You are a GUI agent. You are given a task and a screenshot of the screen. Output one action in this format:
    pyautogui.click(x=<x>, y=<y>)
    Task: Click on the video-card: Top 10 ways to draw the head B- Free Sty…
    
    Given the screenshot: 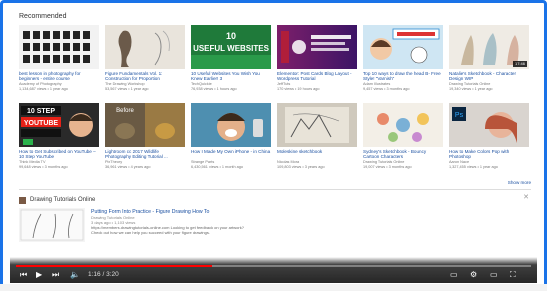 What is the action you would take?
    pyautogui.click(x=403, y=58)
    